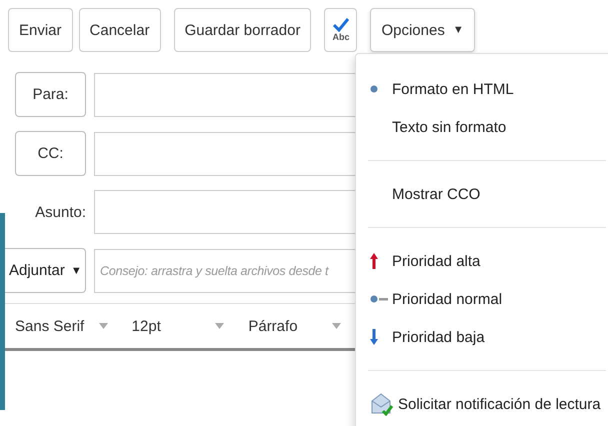 This screenshot has width=608, height=426. What do you see at coordinates (50, 153) in the screenshot?
I see `recipient-button: CC:` at bounding box center [50, 153].